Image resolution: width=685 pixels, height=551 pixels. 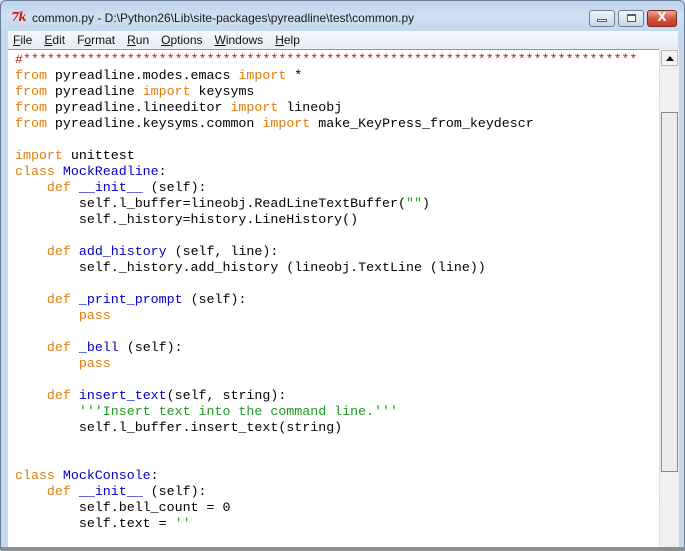 I want to click on token-def: add_history, so click(x=122, y=251).